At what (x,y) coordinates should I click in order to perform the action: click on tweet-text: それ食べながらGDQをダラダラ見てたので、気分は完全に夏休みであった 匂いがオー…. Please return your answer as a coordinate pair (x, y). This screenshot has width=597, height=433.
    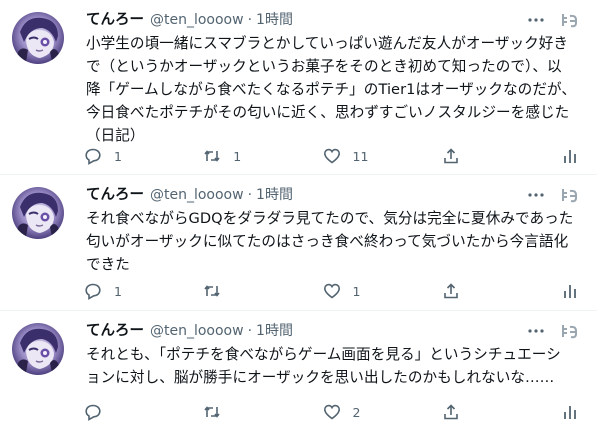
    Looking at the image, I should click on (335, 241).